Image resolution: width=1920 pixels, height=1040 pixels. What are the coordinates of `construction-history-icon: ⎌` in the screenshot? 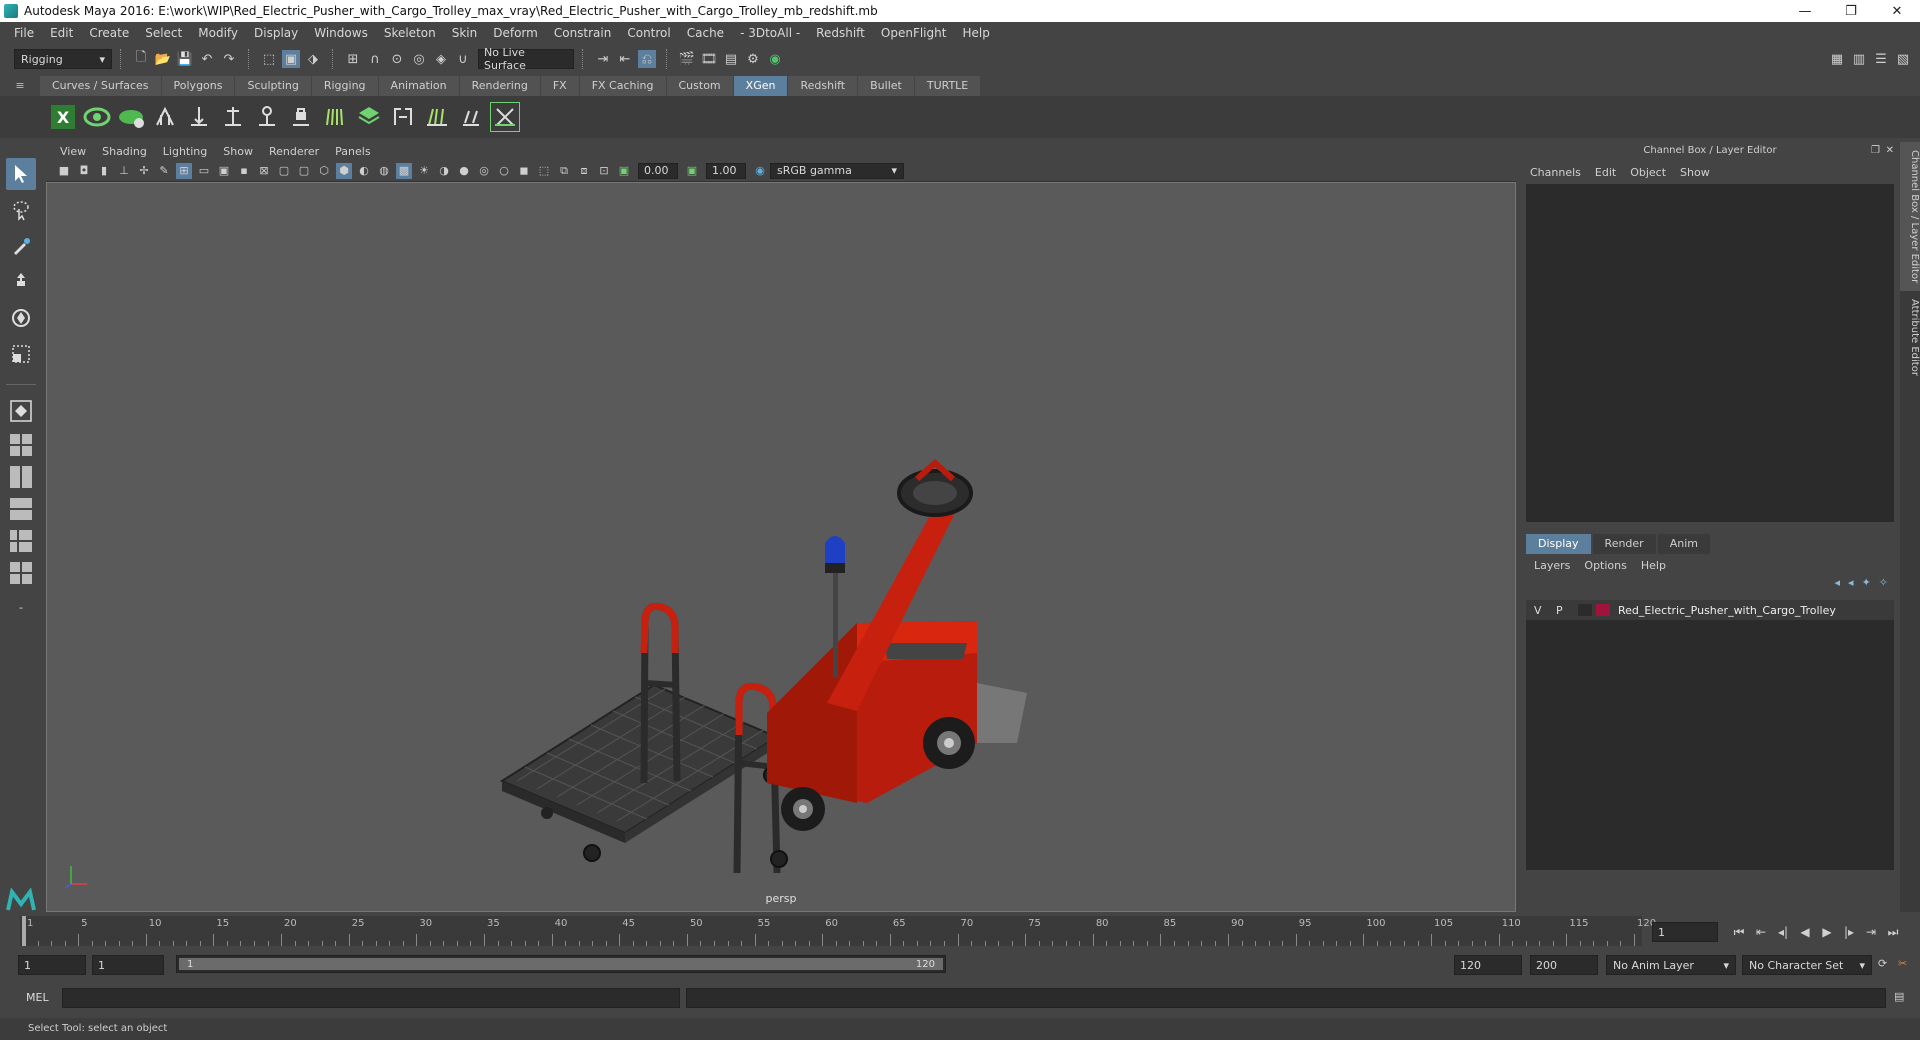 It's located at (647, 59).